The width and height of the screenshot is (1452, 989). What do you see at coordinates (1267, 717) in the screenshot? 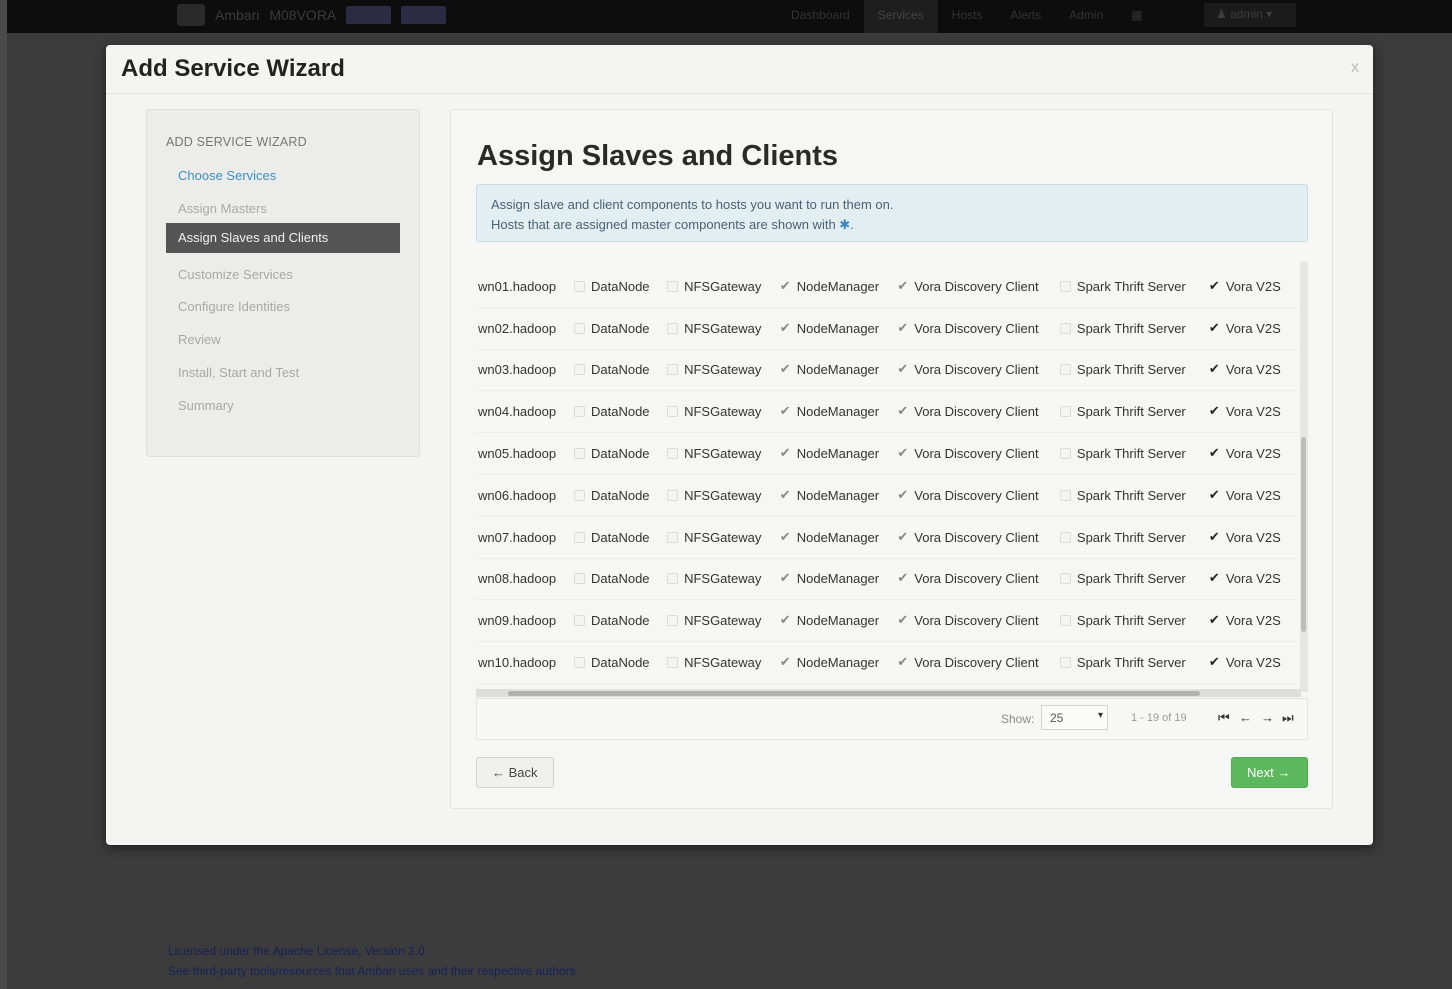
I see `next-page-icon: →` at bounding box center [1267, 717].